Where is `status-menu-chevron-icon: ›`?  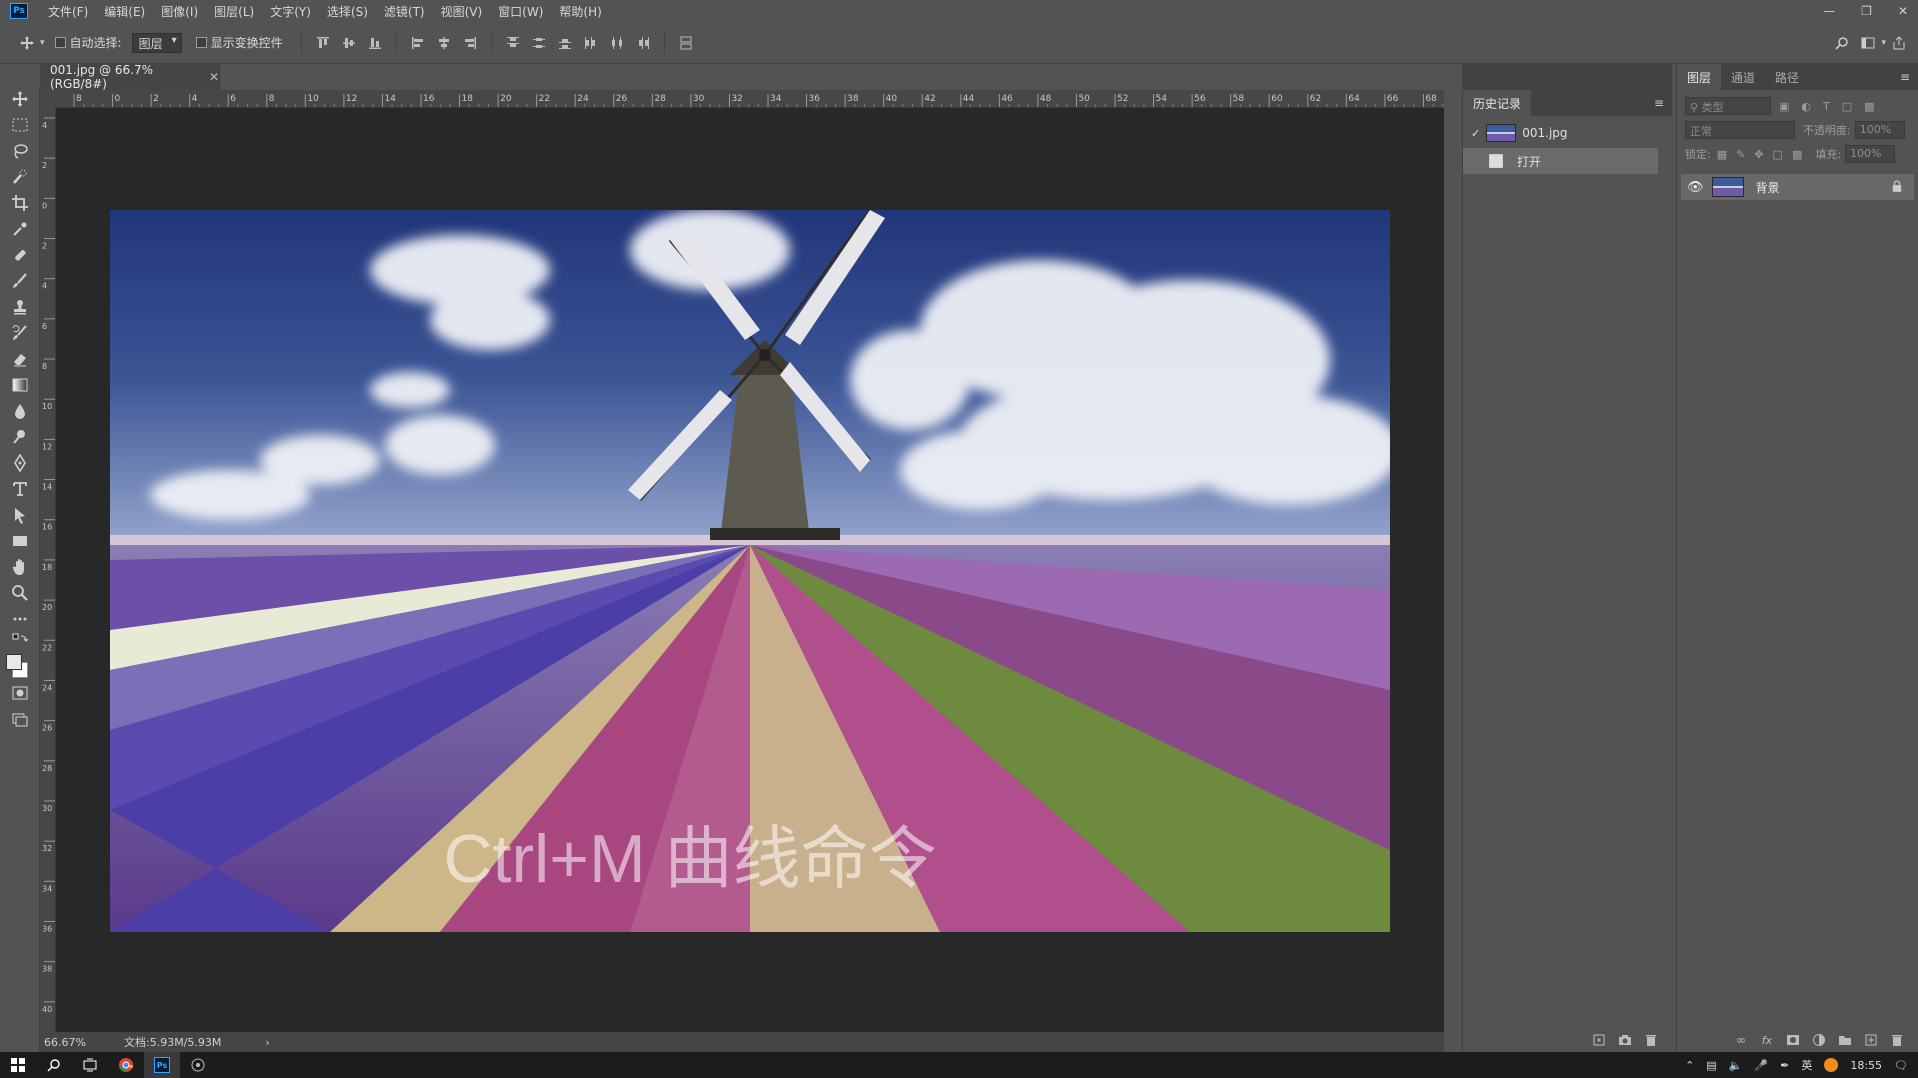 status-menu-chevron-icon: › is located at coordinates (267, 1042).